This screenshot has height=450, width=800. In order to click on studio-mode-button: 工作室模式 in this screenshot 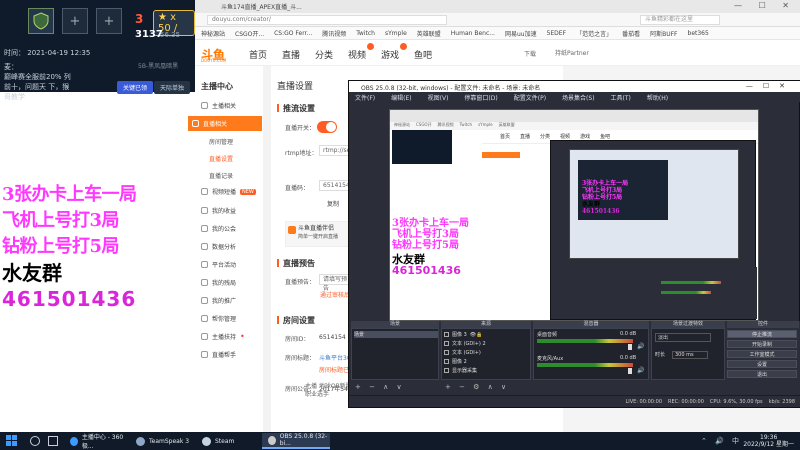, I will do `click(762, 354)`.